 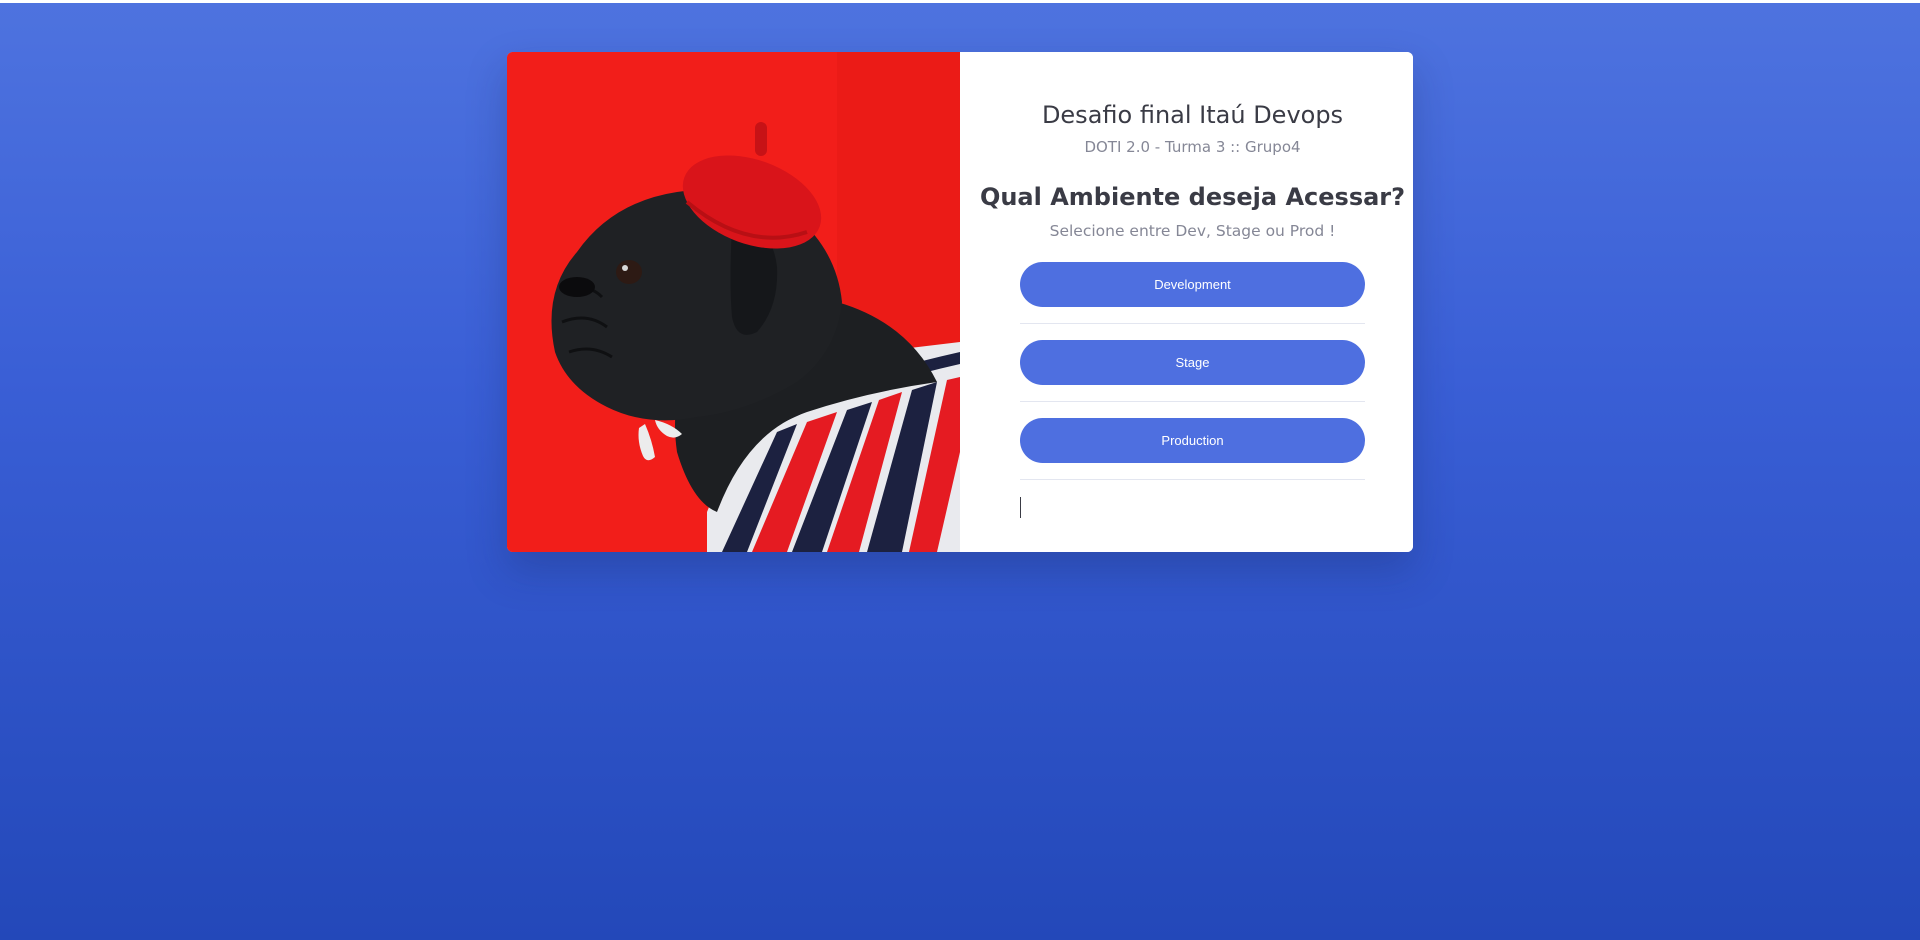 I want to click on production-button: Production, so click(x=1192, y=440).